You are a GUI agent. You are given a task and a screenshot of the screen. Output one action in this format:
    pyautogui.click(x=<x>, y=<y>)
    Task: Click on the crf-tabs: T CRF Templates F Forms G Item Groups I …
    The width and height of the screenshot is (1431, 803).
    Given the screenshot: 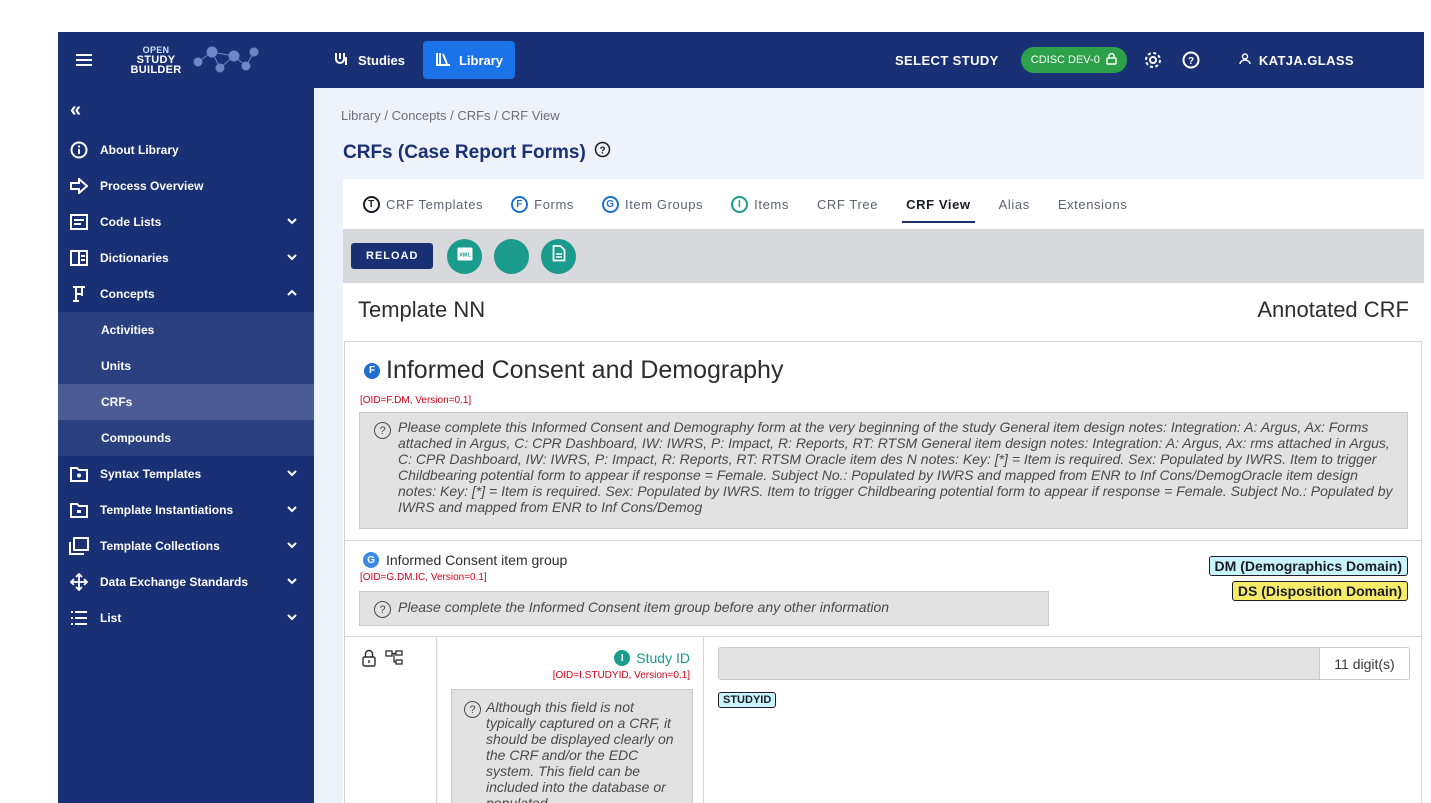 What is the action you would take?
    pyautogui.click(x=883, y=204)
    